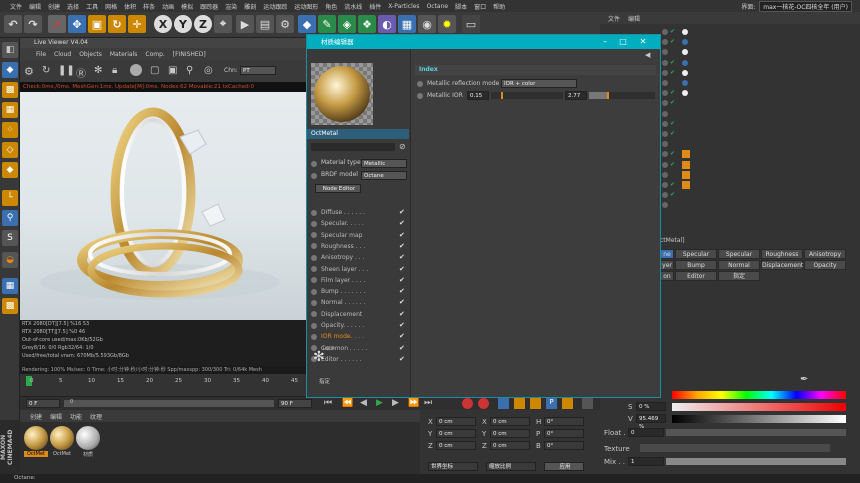  Describe the element at coordinates (686, 154) in the screenshot. I see `material-tag-icon` at that location.